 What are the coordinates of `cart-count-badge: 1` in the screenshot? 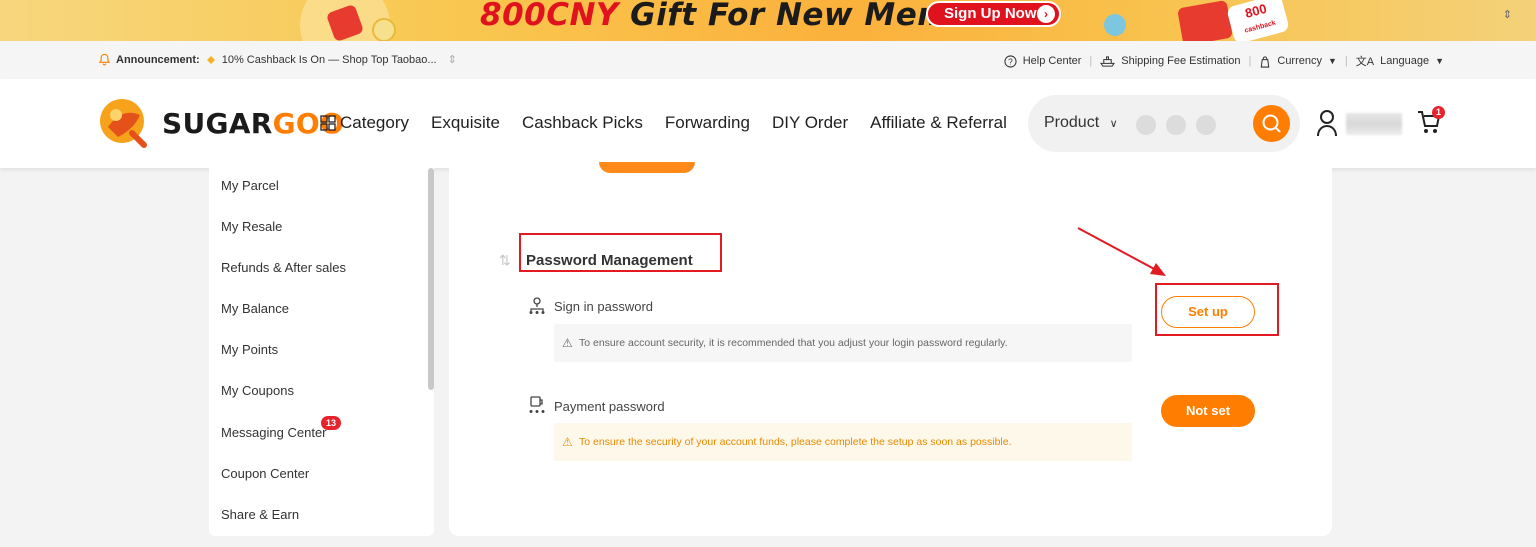 It's located at (1438, 112).